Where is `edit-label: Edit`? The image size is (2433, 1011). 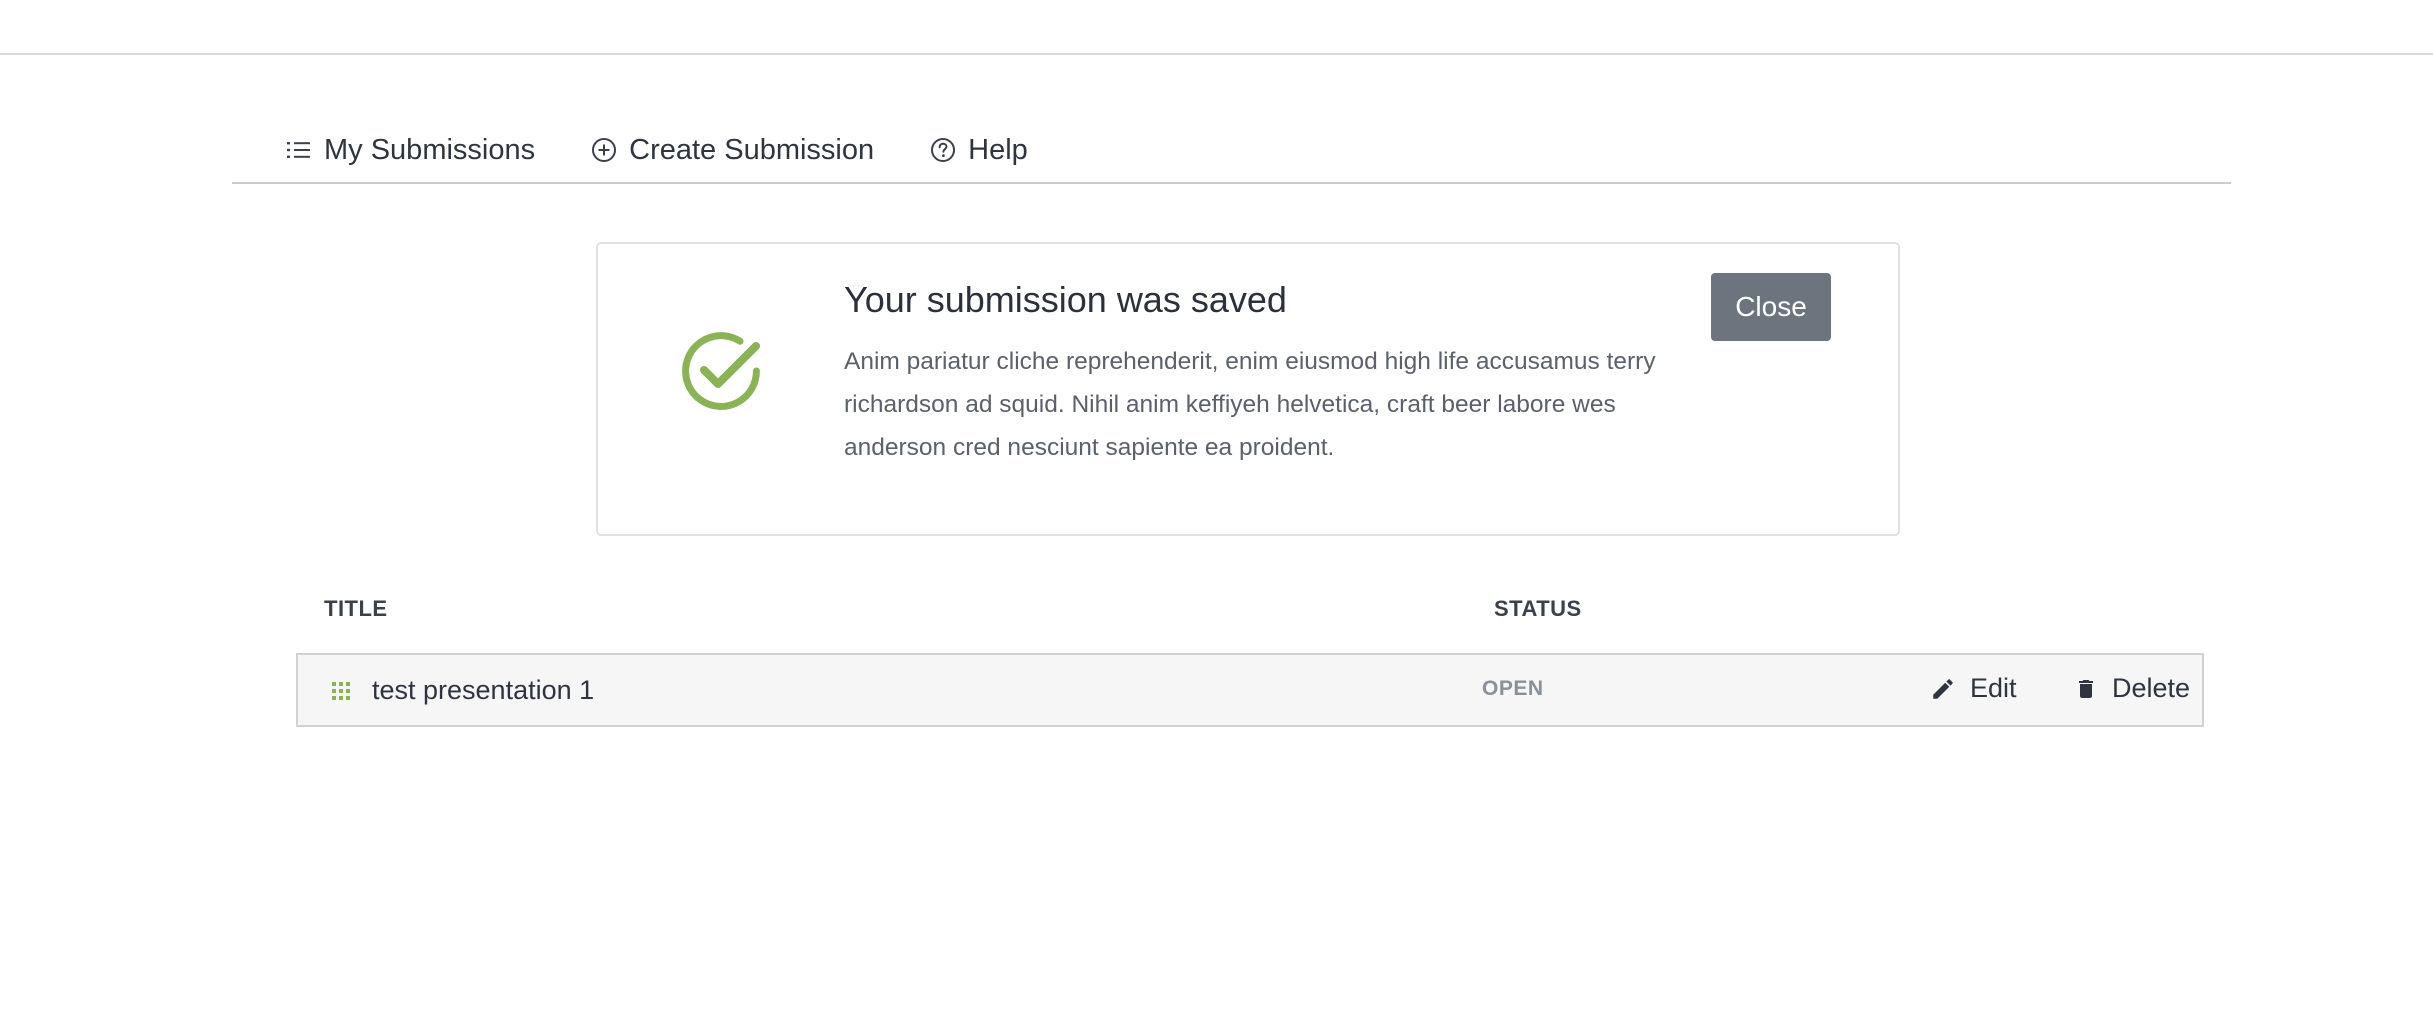
edit-label: Edit is located at coordinates (1993, 688).